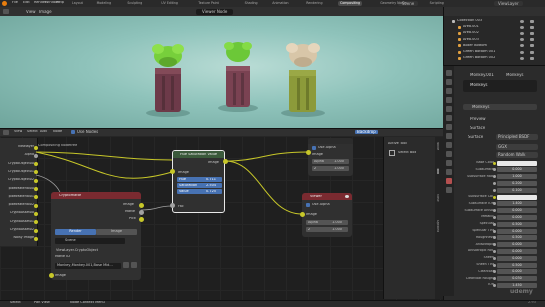 The image size is (545, 307). What do you see at coordinates (392, 153) in the screenshot?
I see `select-box-icon` at bounding box center [392, 153].